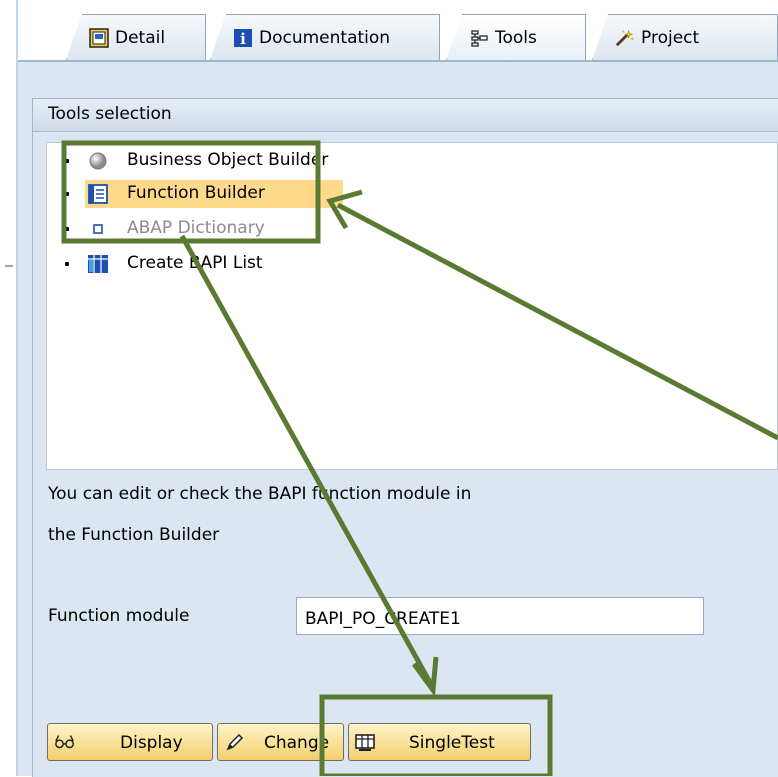 This screenshot has width=778, height=777. I want to click on change-button: Change, so click(280, 742).